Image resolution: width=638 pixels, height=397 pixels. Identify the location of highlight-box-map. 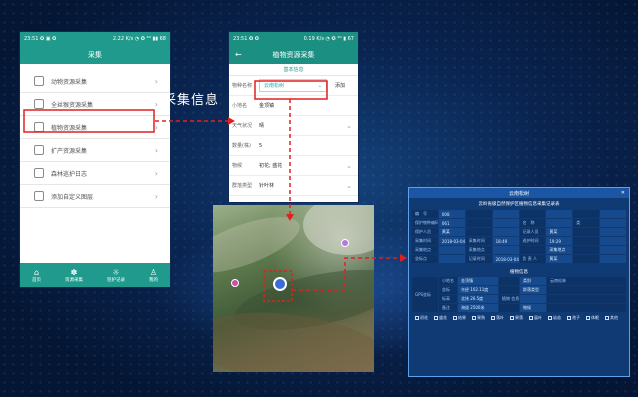
(278, 286).